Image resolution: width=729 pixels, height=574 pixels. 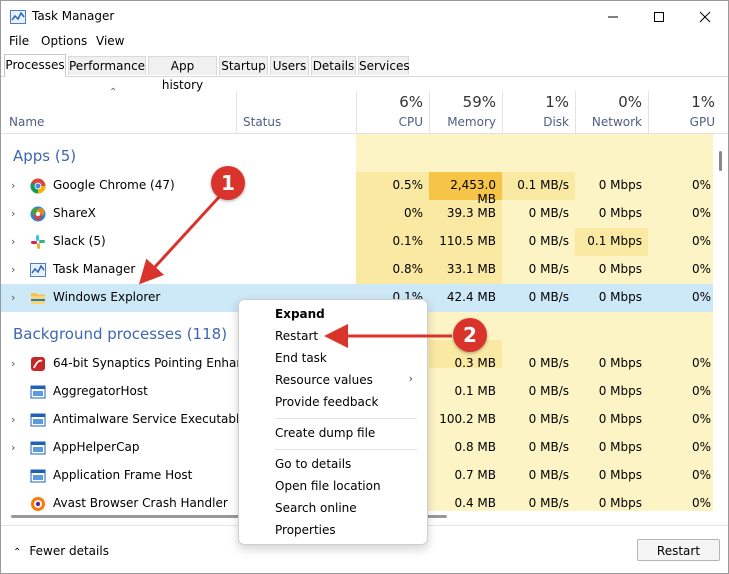 I want to click on menu-item-create-dump-file: Create dump file, so click(x=325, y=433).